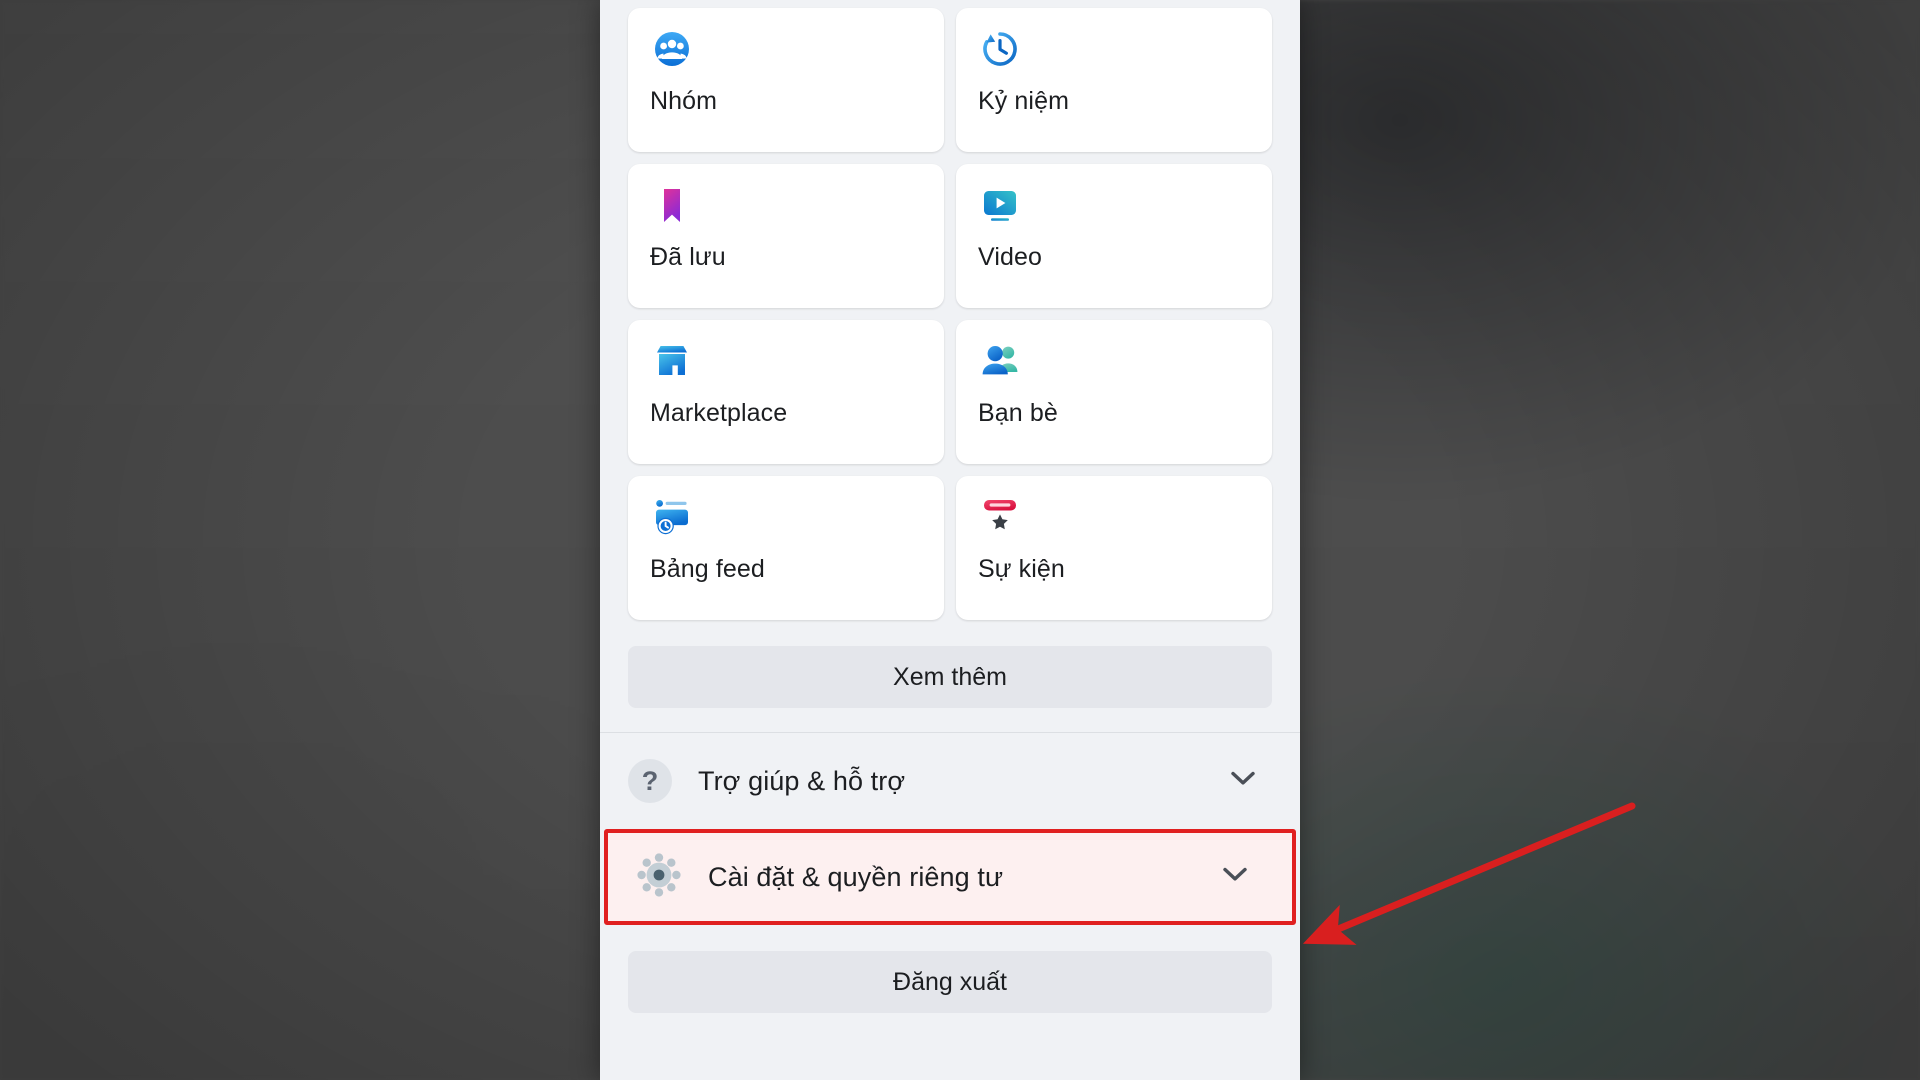 The width and height of the screenshot is (1920, 1080). What do you see at coordinates (786, 236) in the screenshot?
I see `menu-card-saved: Đã lưu` at bounding box center [786, 236].